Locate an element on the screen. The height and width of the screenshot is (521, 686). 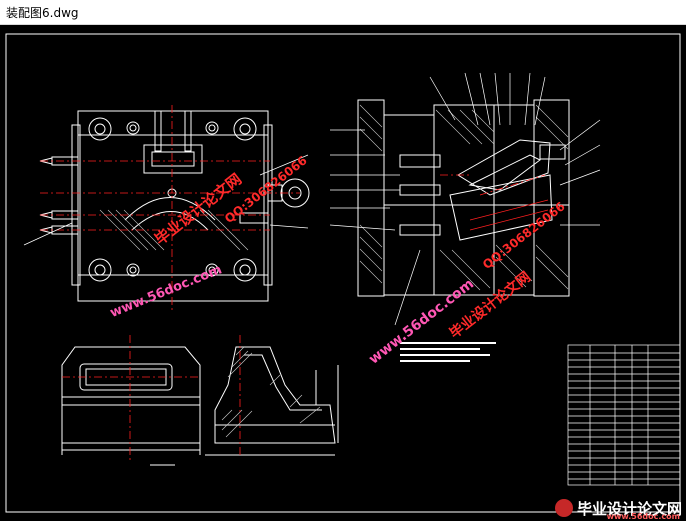
part-front-view is located at coordinates (131, 406).